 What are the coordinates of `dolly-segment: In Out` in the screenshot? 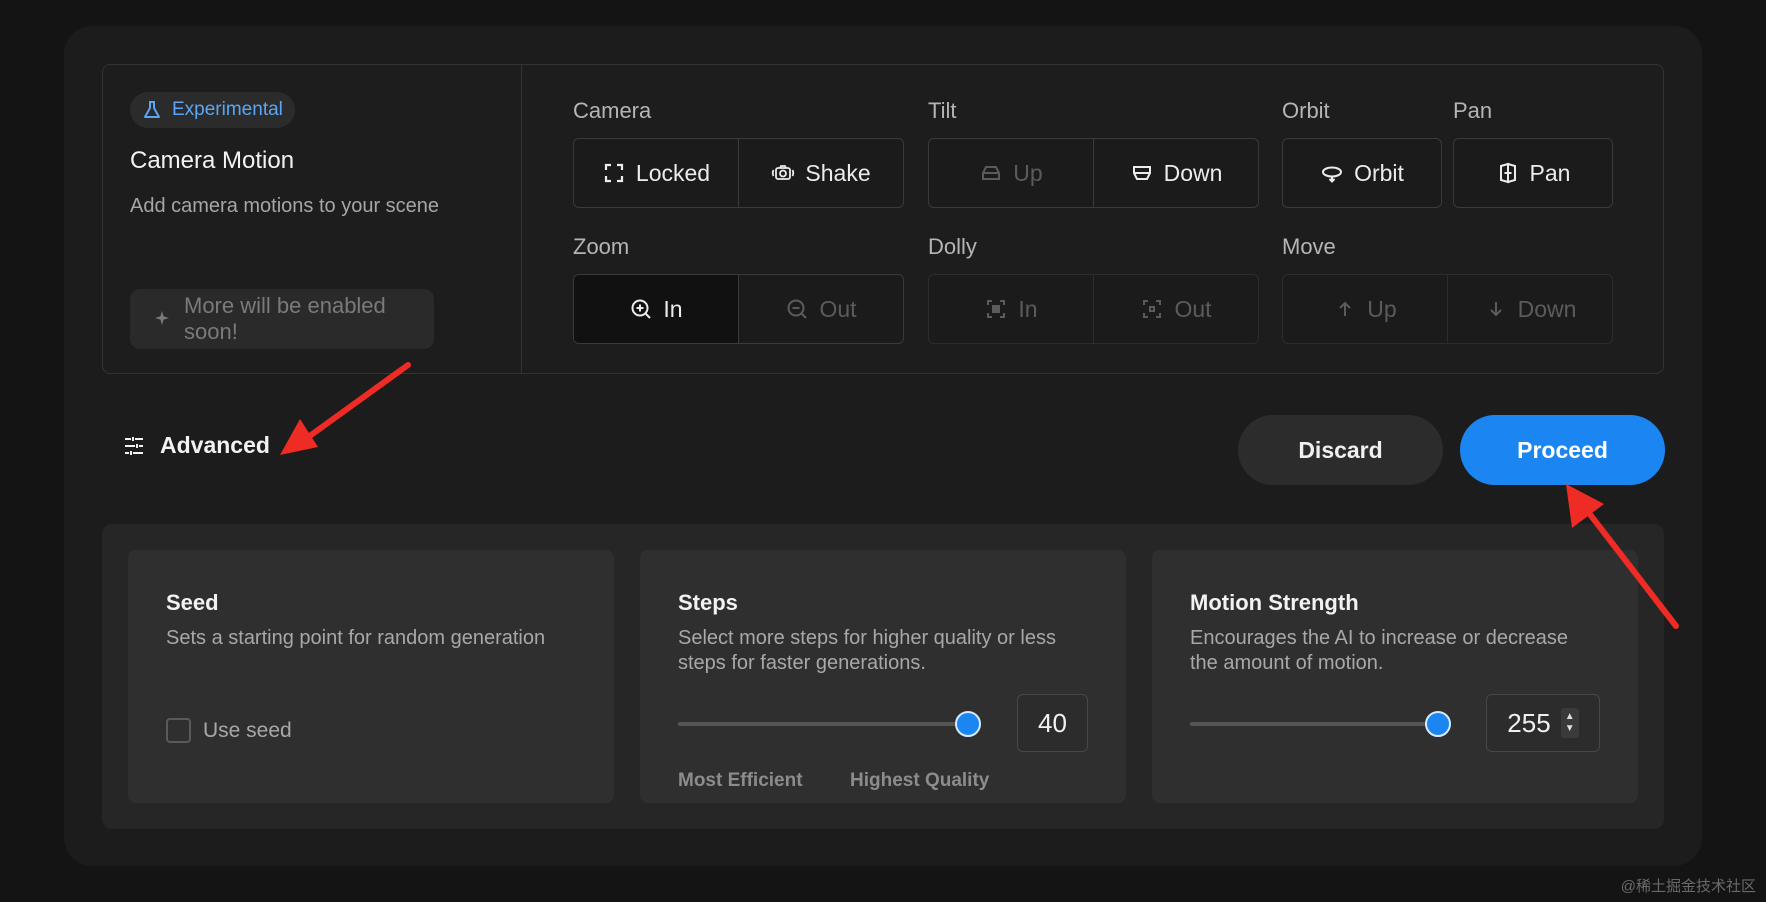 It's located at (1093, 309).